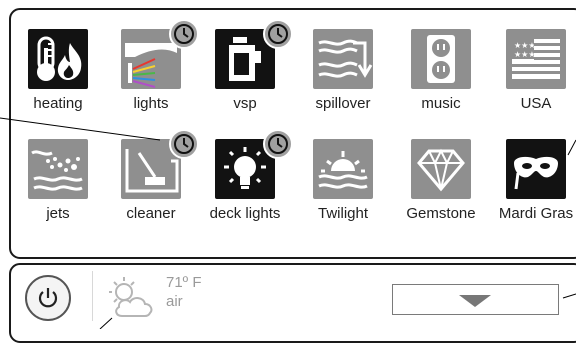 Image resolution: width=576 pixels, height=343 pixels. Describe the element at coordinates (343, 103) in the screenshot. I see `tile-label: spillover` at that location.